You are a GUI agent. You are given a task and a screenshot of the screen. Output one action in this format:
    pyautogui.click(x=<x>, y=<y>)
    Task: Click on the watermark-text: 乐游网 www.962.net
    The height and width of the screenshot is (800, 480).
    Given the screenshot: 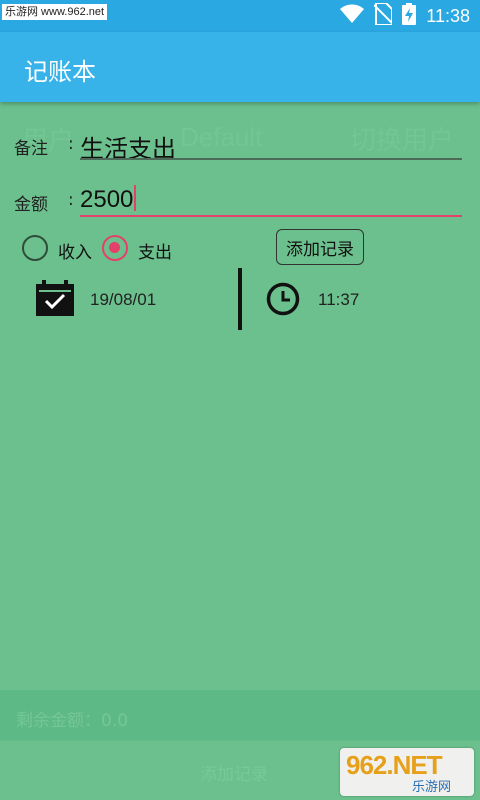 What is the action you would take?
    pyautogui.click(x=55, y=12)
    